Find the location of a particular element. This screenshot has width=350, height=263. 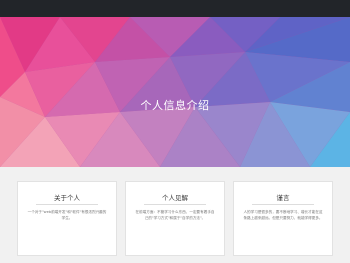

about-card: 关于个人 一个对于"web前端开发"和"软件"有很浓烈兴趣的学生。 is located at coordinates (67, 218).